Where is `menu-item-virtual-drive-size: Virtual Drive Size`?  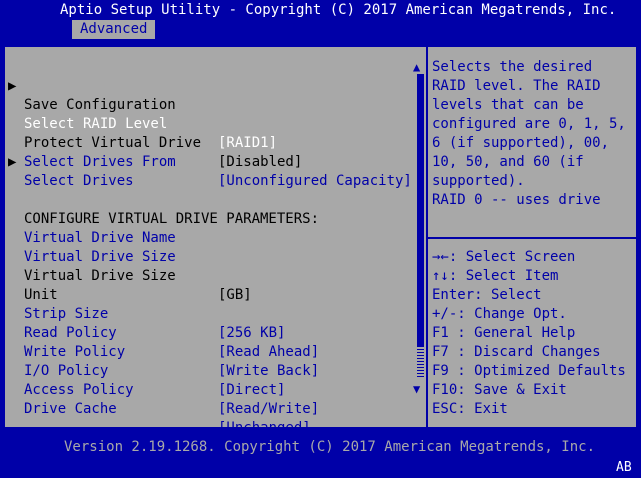 menu-item-virtual-drive-size: Virtual Drive Size is located at coordinates (88, 237).